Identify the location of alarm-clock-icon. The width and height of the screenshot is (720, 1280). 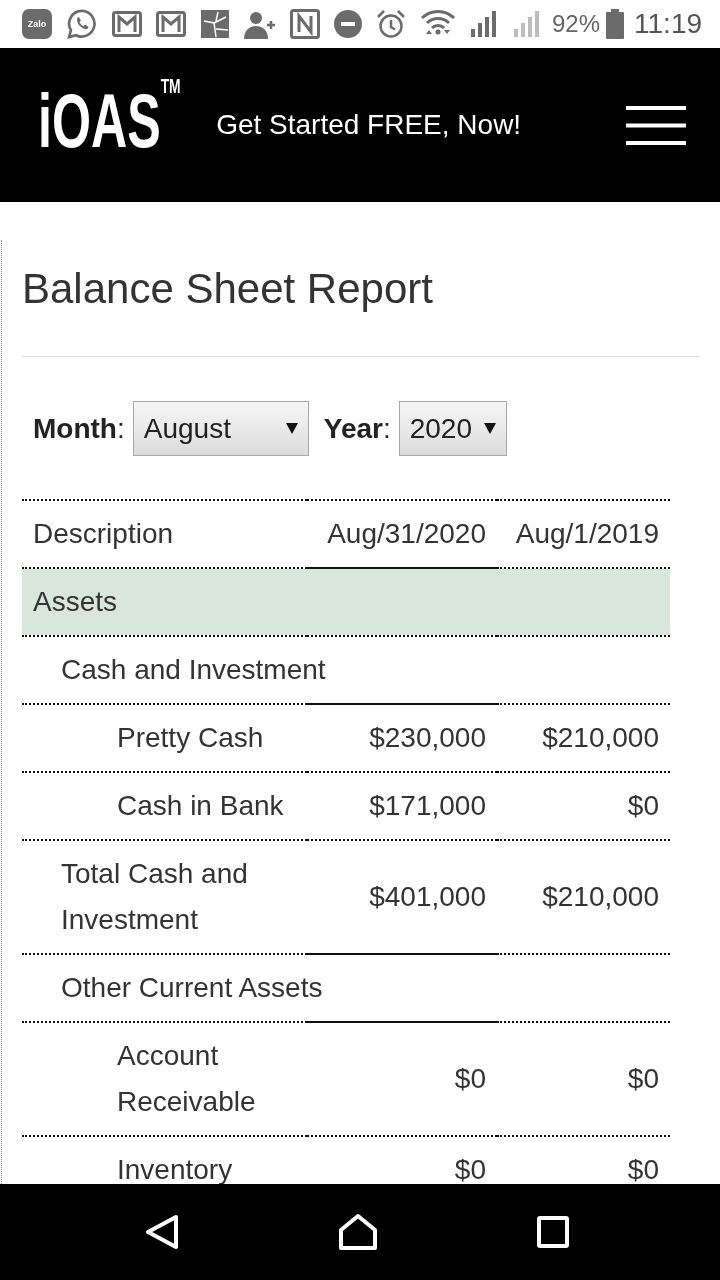
(391, 24).